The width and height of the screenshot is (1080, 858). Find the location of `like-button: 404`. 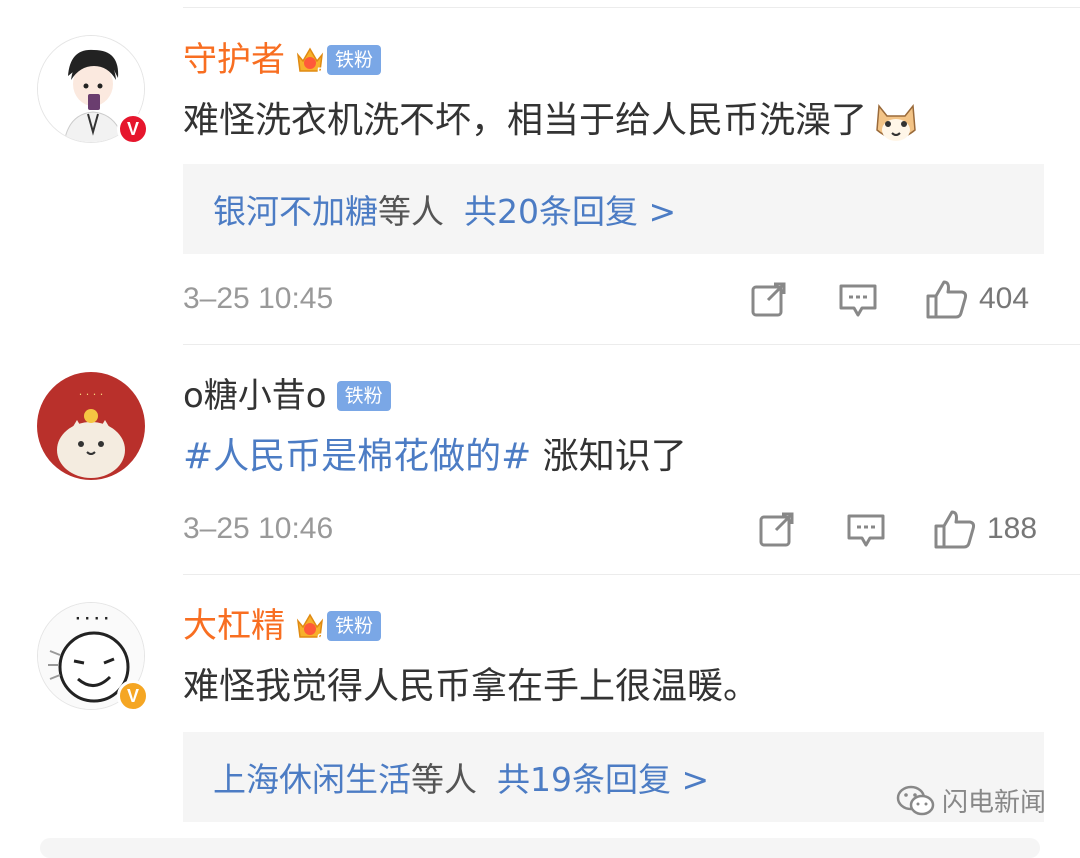

like-button: 404 is located at coordinates (977, 299).